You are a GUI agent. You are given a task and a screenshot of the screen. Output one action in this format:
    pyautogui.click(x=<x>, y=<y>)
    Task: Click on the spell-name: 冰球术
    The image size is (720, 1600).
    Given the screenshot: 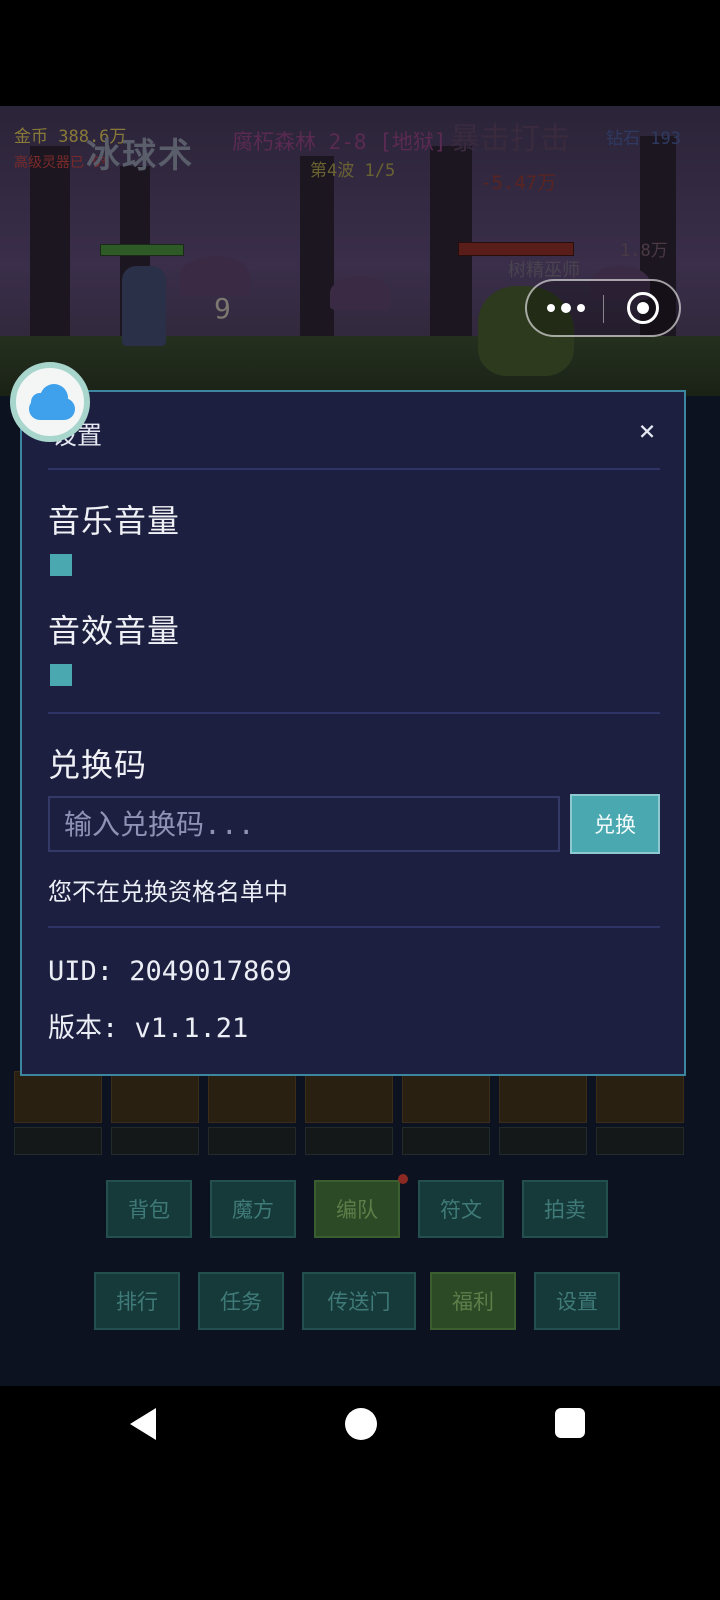 What is the action you would take?
    pyautogui.click(x=140, y=156)
    